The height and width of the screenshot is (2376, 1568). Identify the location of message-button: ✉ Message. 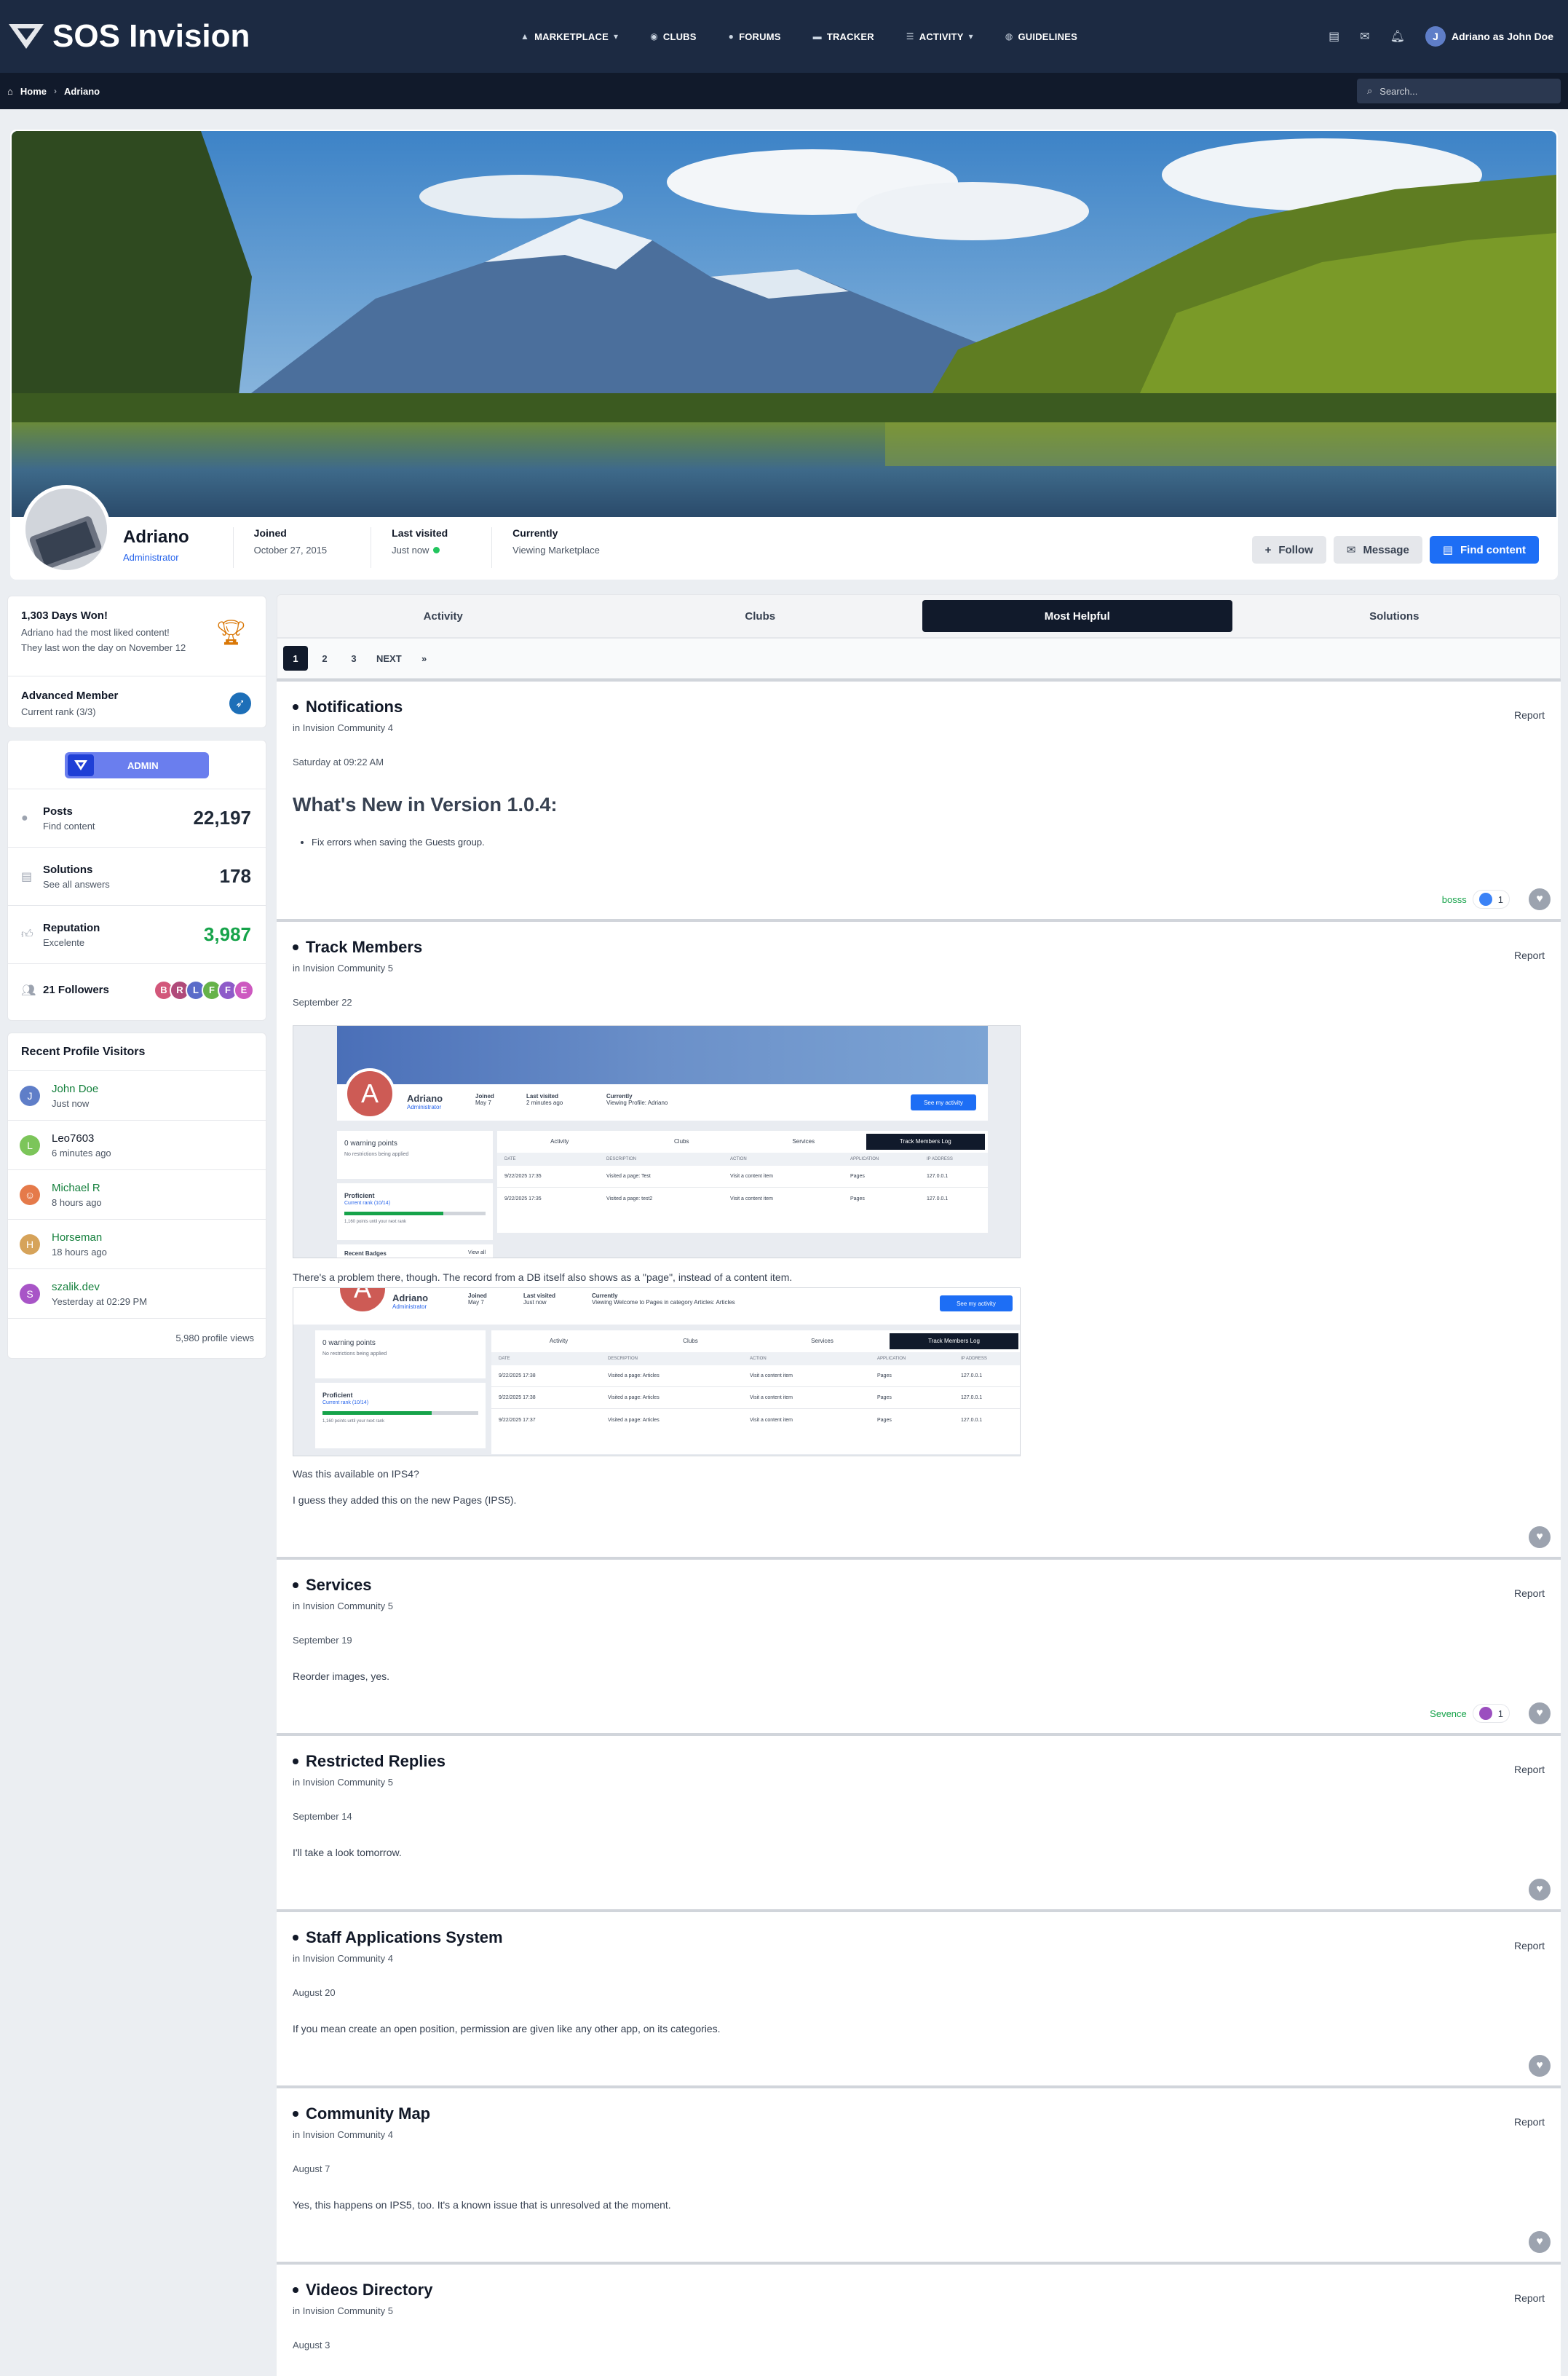
(1377, 550).